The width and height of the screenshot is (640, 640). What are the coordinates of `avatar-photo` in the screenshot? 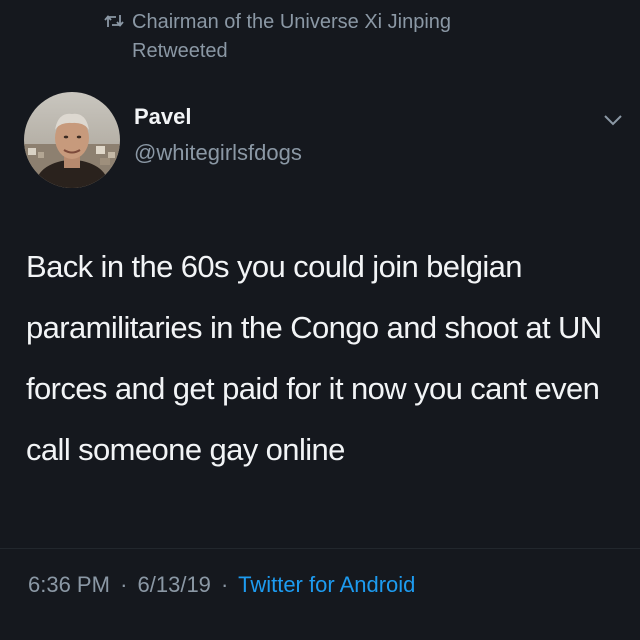 It's located at (72, 140).